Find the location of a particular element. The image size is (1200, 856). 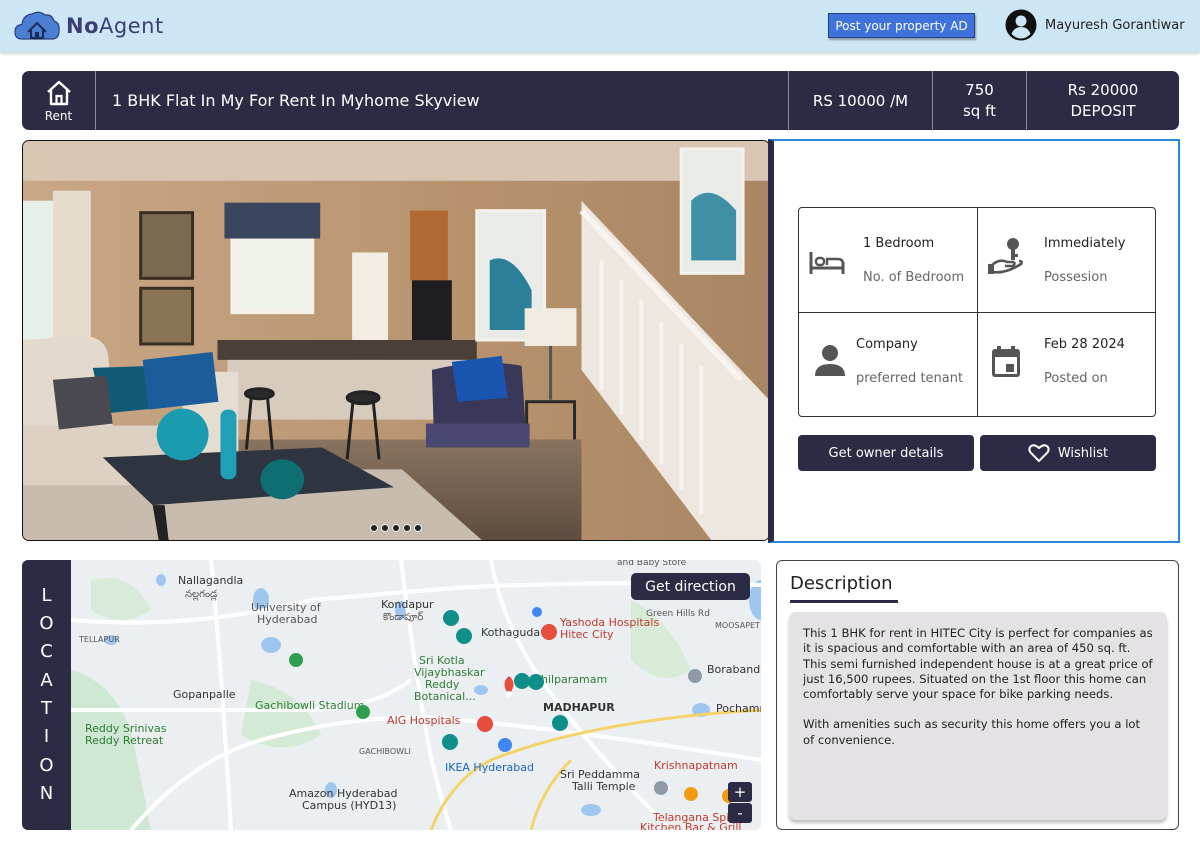

post-property-ad-button: Post your property AD is located at coordinates (901, 25).